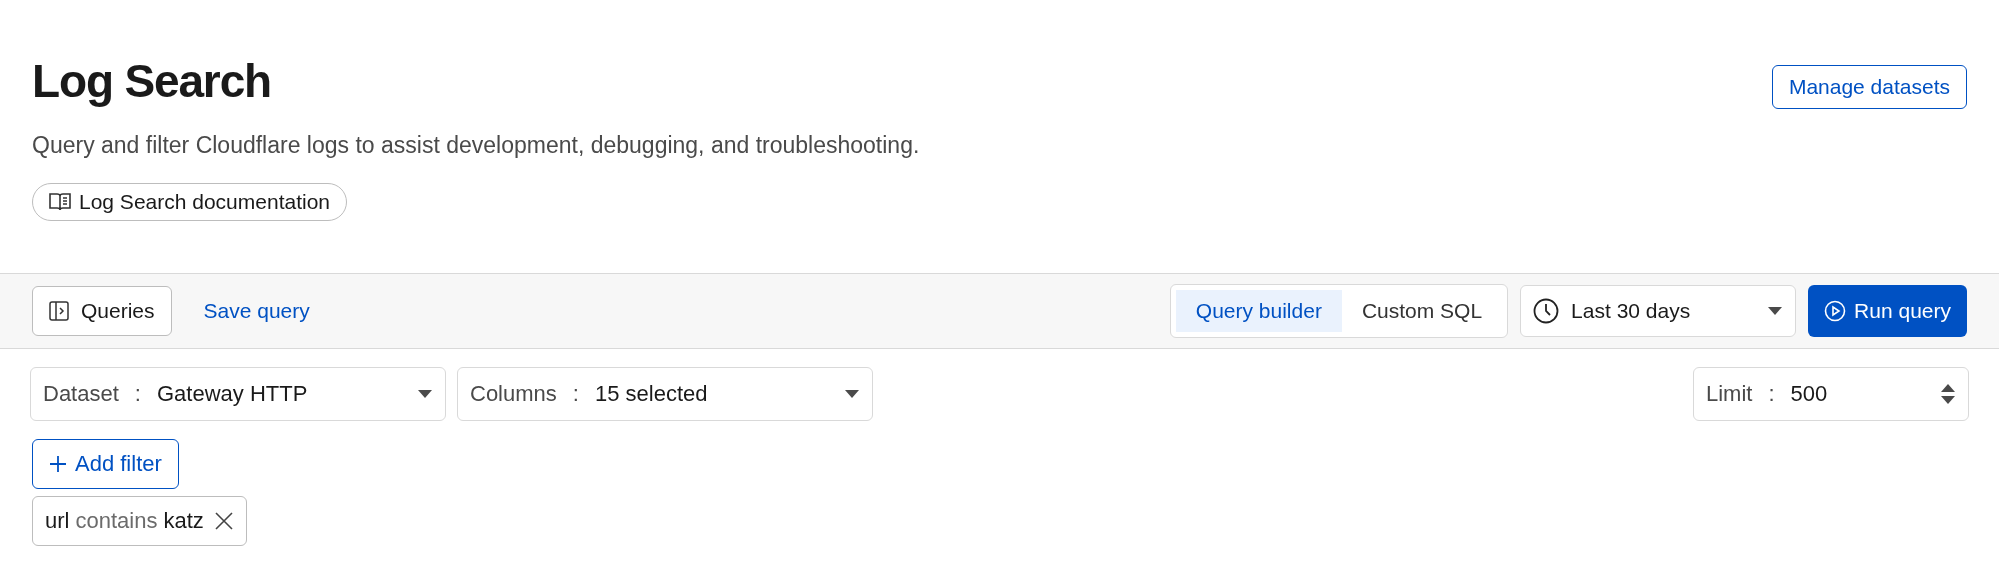 This screenshot has height=585, width=1999. I want to click on field-value: Gateway HTTP, so click(232, 394).